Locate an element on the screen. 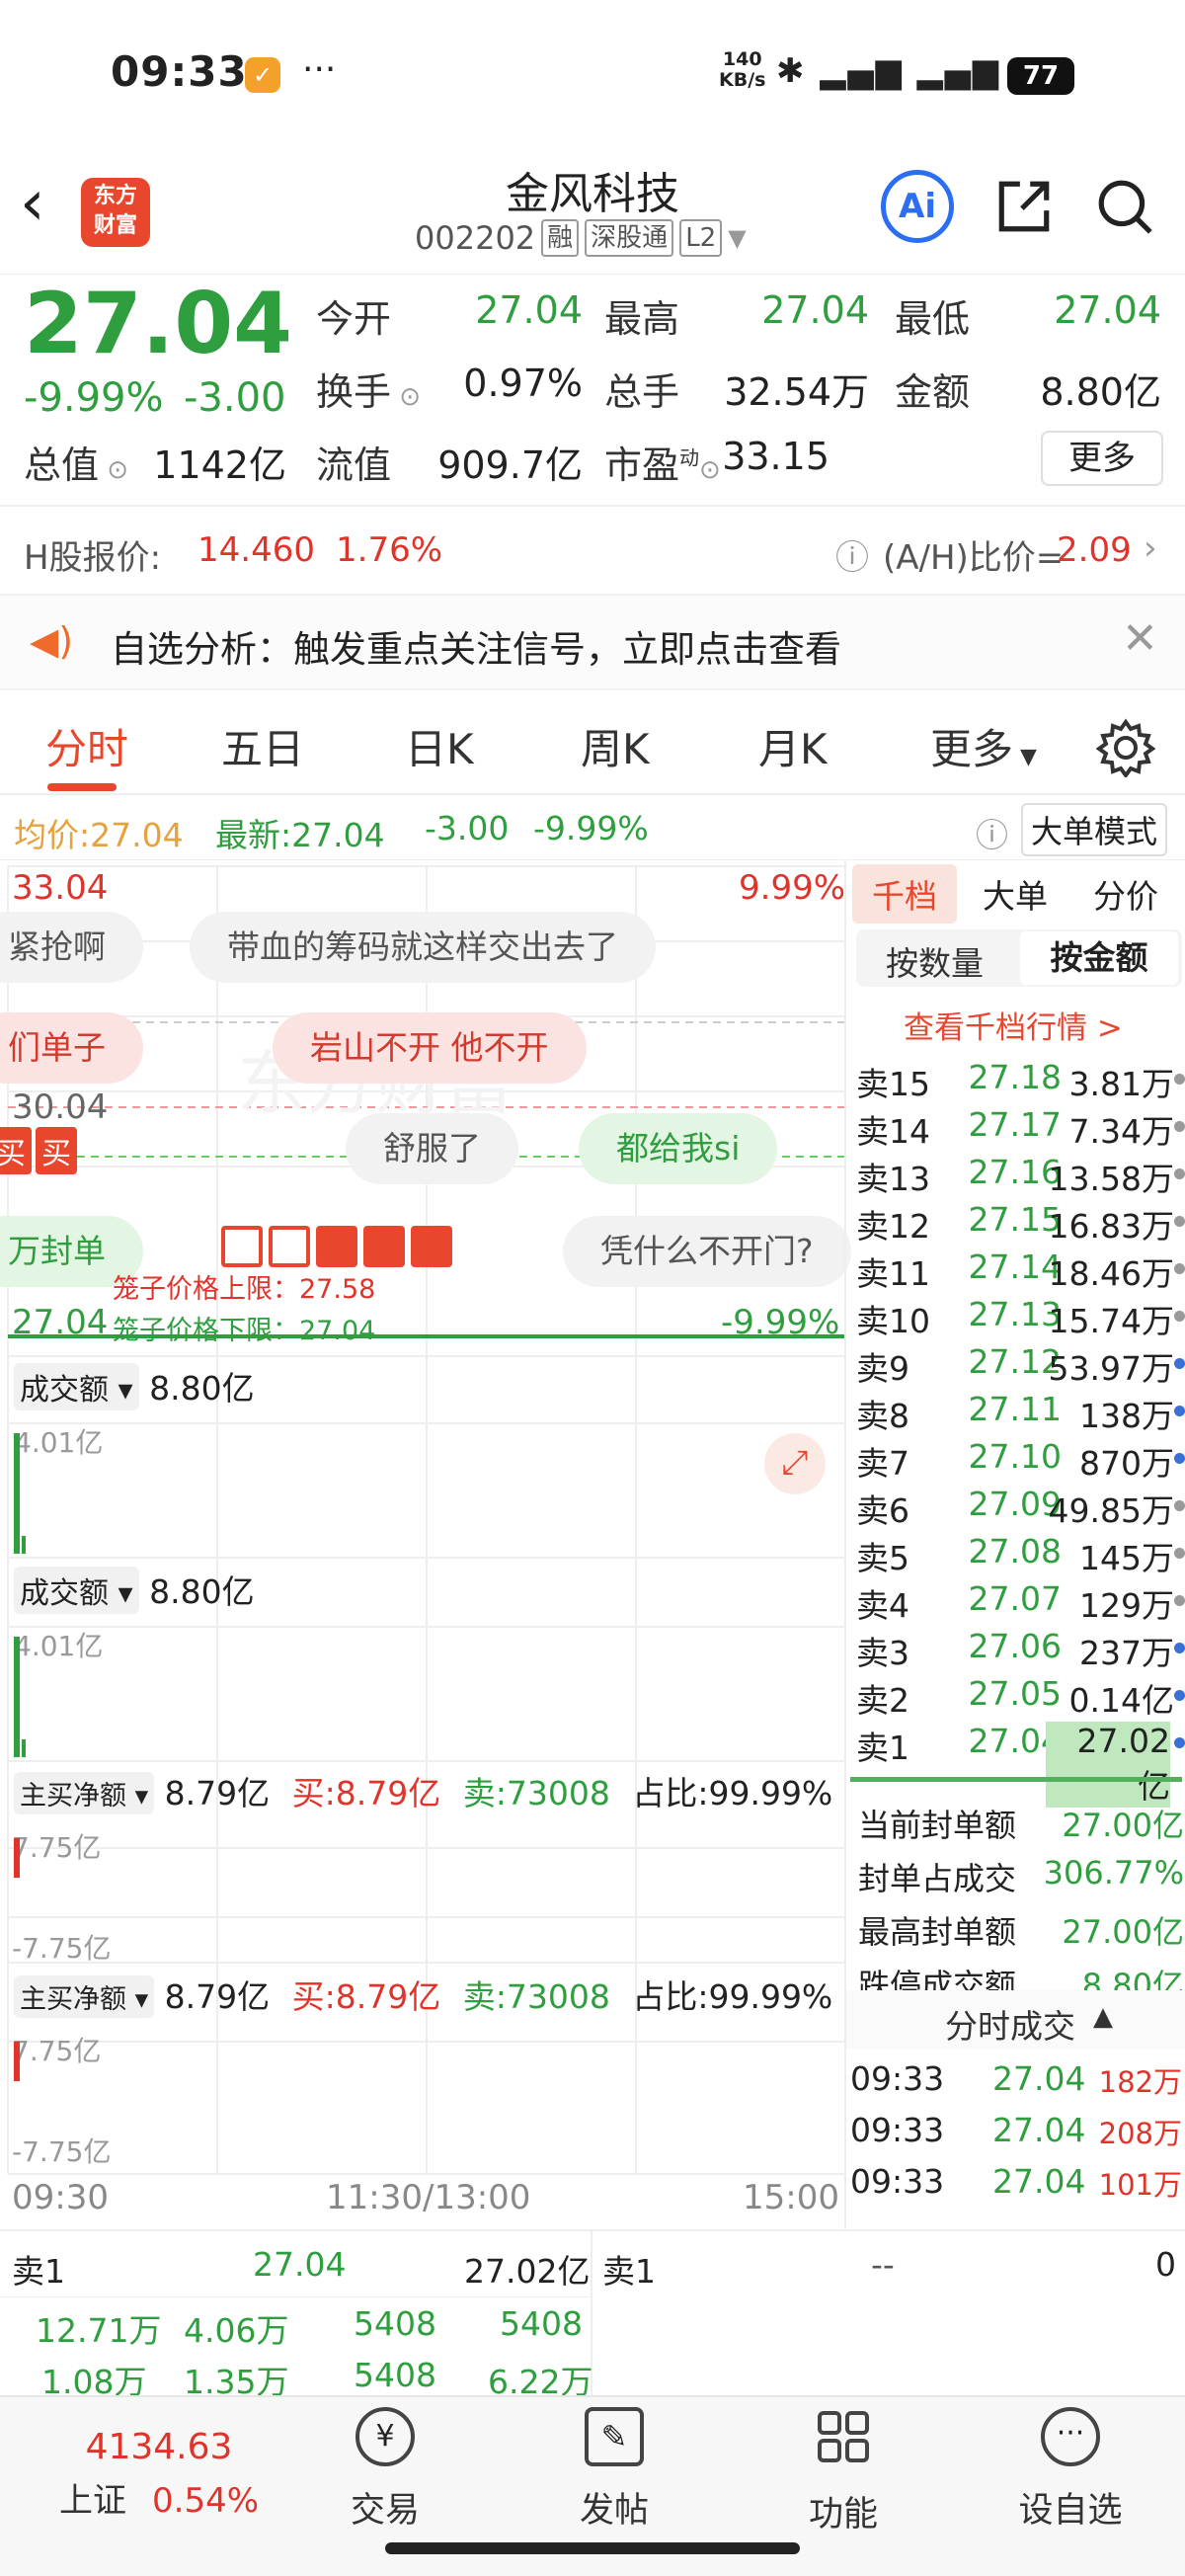  share-icon is located at coordinates (1024, 206).